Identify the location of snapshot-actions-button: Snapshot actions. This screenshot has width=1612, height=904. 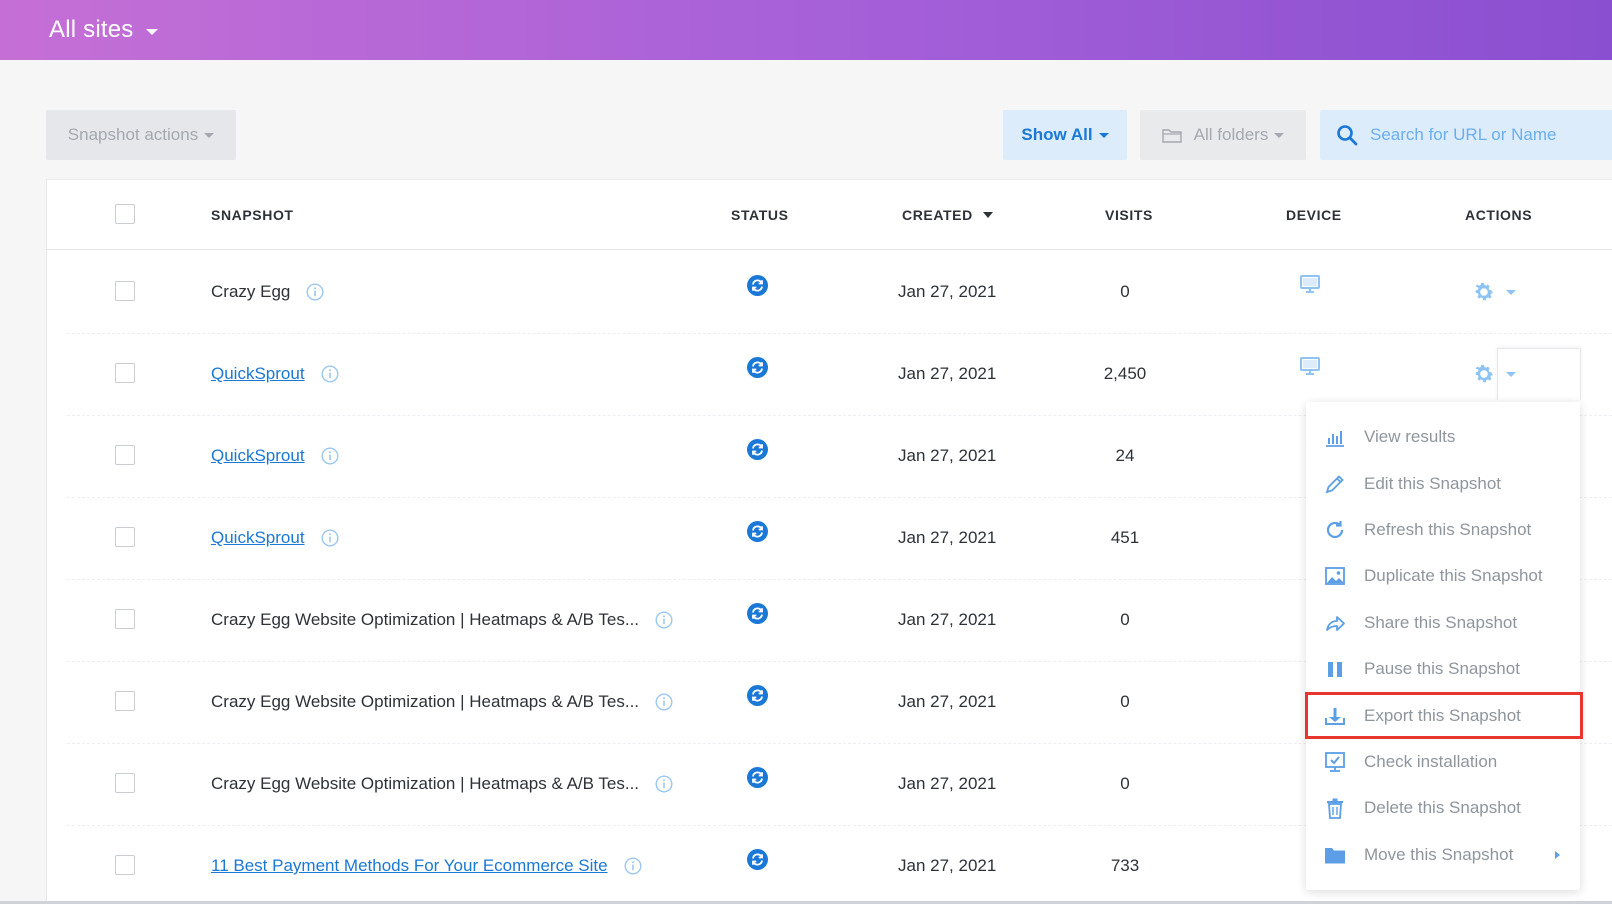
(141, 135).